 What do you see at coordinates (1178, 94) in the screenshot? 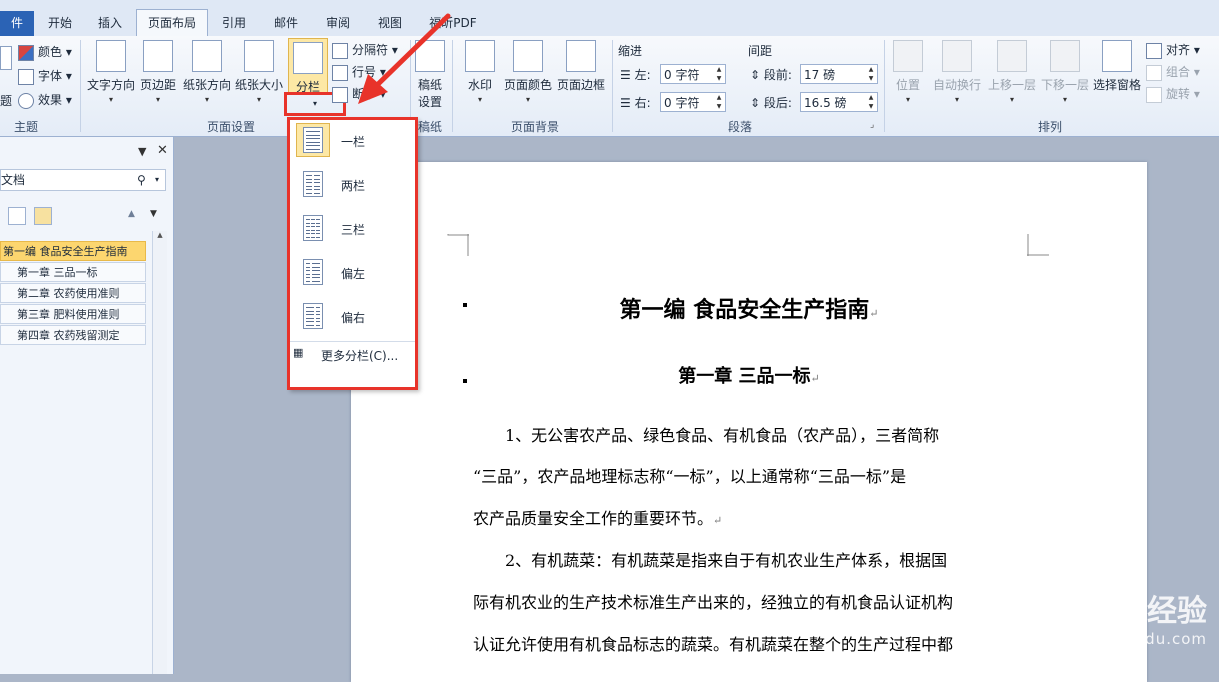
I see `rotate-label: 旋转` at bounding box center [1178, 94].